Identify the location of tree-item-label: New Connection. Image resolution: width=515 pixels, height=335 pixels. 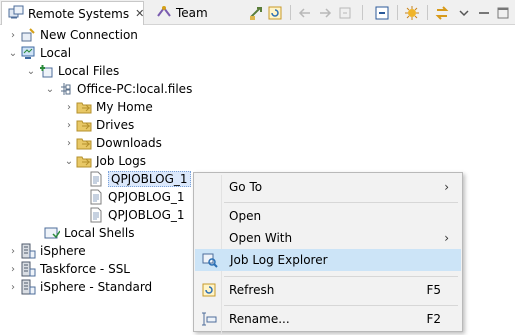
(89, 35).